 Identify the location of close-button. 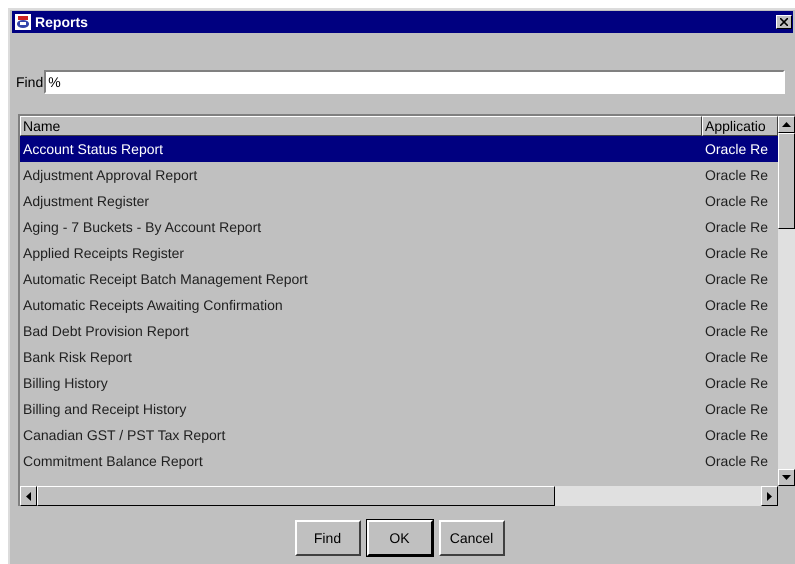
(784, 22).